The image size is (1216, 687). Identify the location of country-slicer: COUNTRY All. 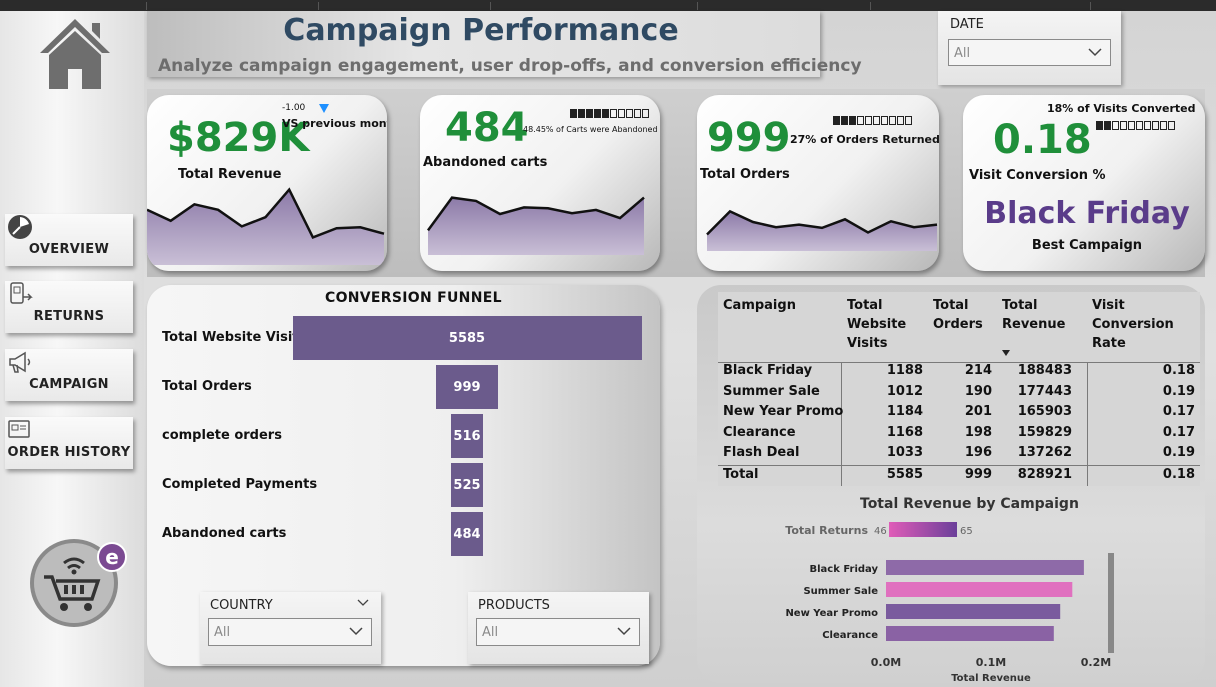
(290, 628).